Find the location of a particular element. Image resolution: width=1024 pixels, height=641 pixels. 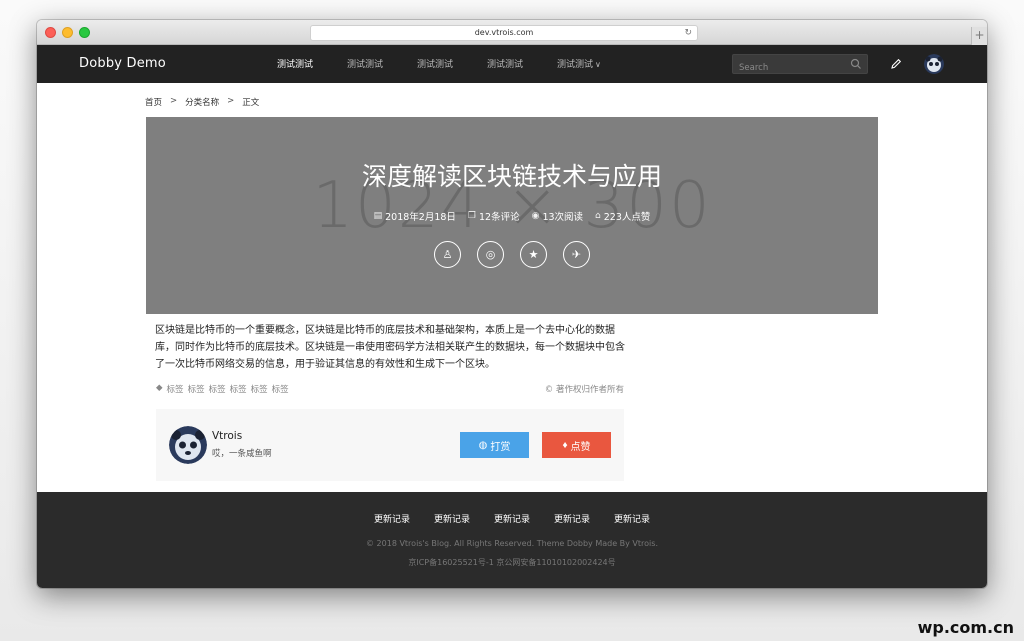

nav-link-1: 测试测试 is located at coordinates (312, 63).